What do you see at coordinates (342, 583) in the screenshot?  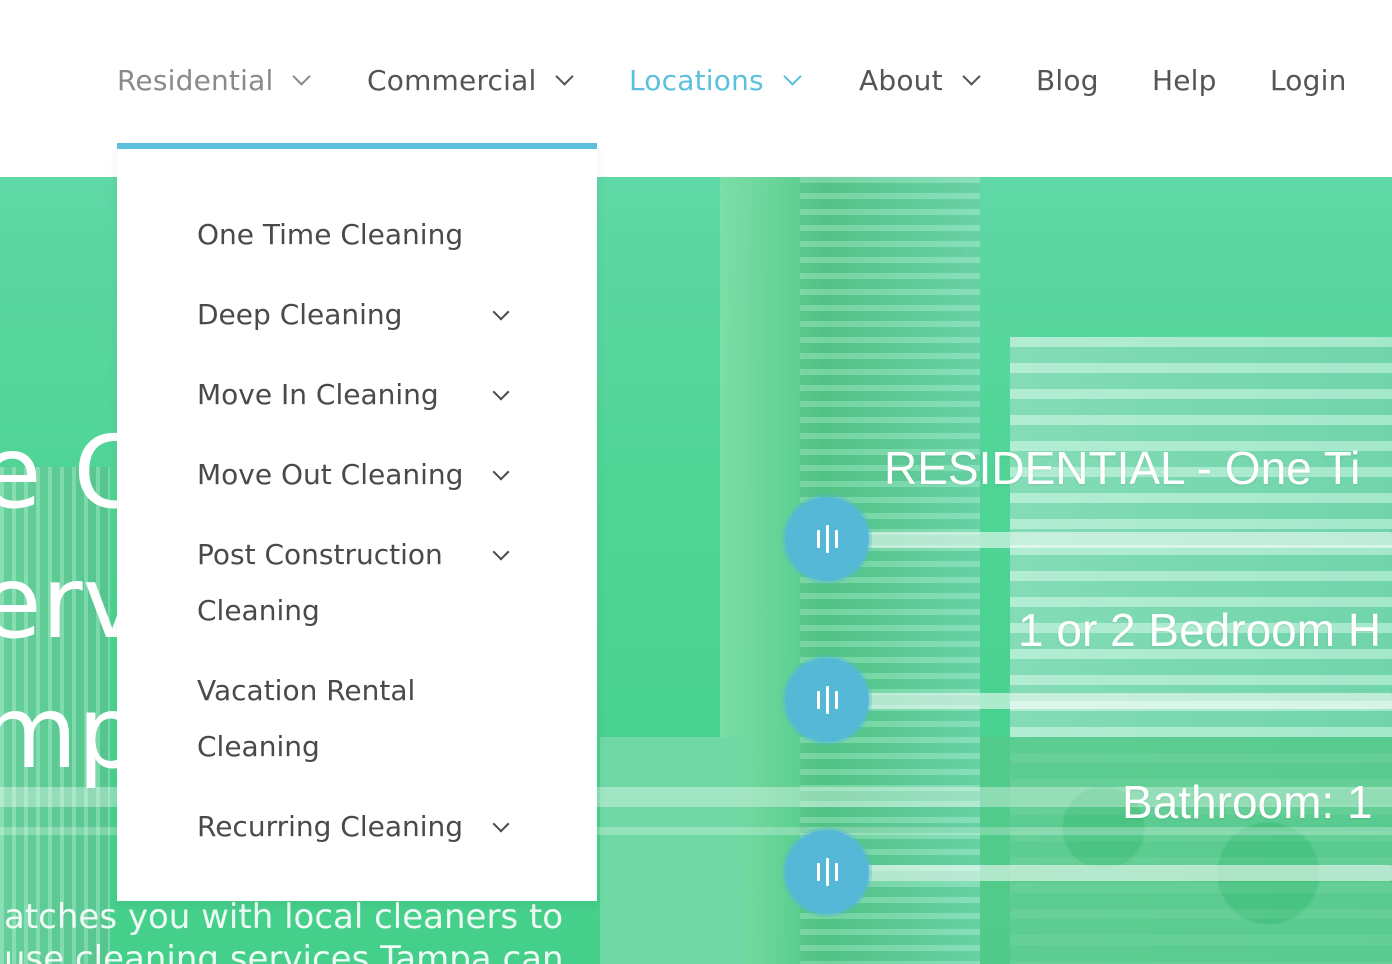 I see `menu-item-post-construction-cleaning: Post Construction Cleaning` at bounding box center [342, 583].